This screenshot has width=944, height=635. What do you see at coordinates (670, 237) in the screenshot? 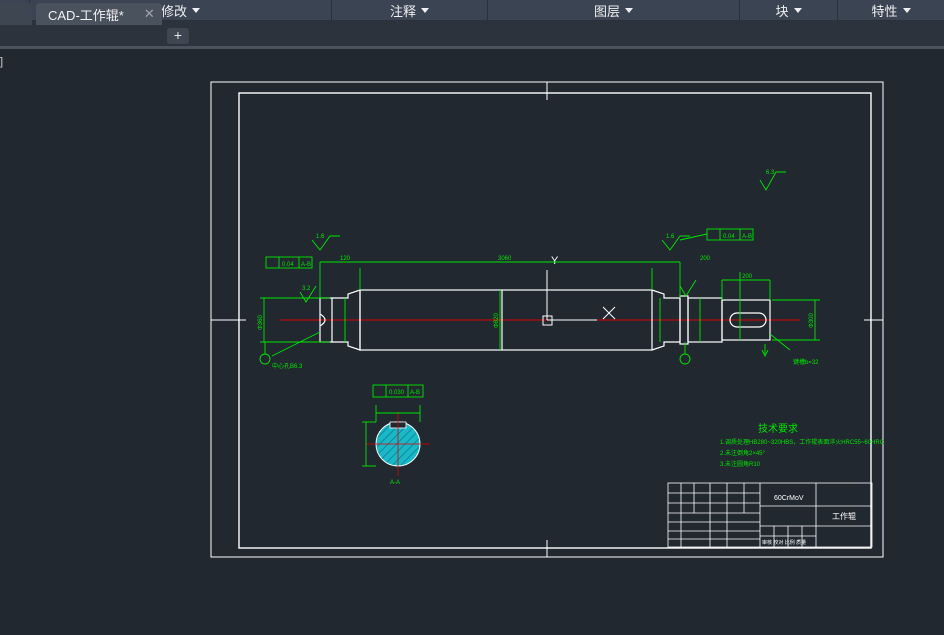
I see `roughness-right: 1.6` at bounding box center [670, 237].